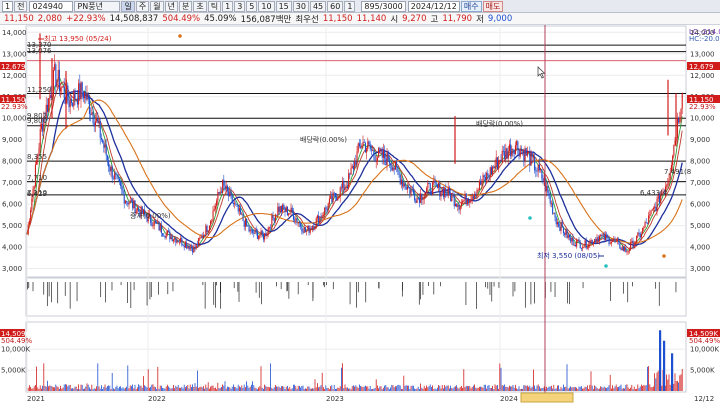  I want to click on x-tick-label: 12/12, so click(704, 399).